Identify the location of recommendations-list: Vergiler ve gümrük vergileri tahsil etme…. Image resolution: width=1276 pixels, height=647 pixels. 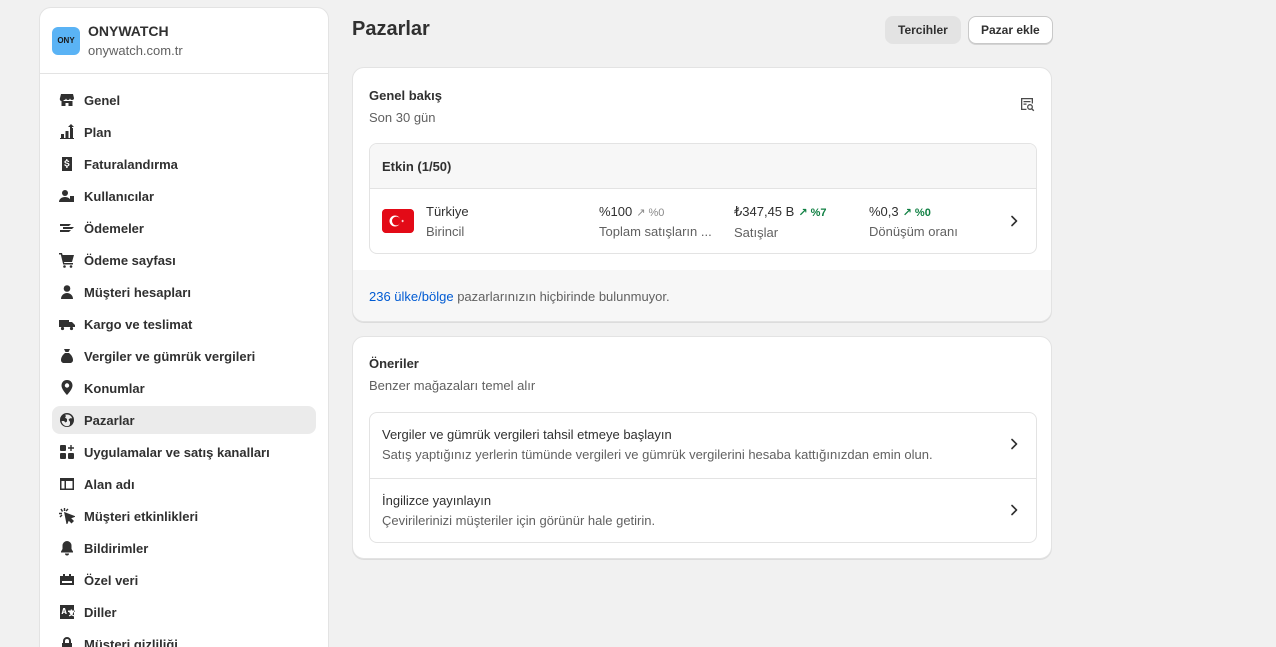
(703, 477).